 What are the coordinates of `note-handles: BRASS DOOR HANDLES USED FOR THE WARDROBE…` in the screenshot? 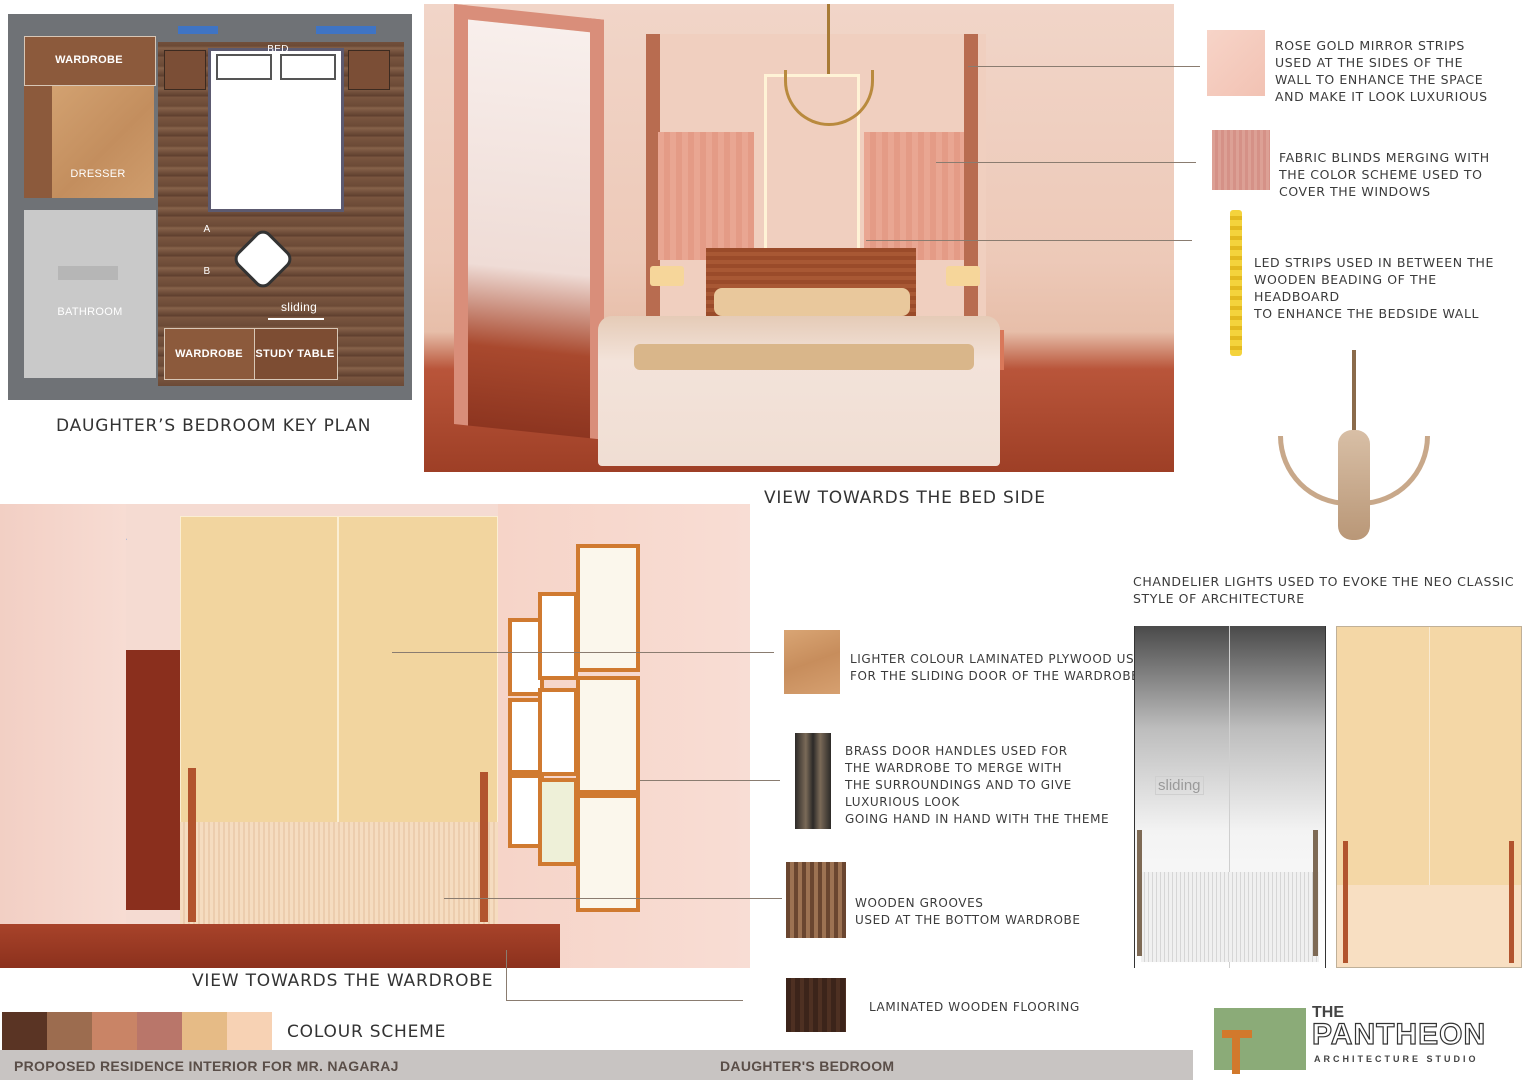 It's located at (977, 785).